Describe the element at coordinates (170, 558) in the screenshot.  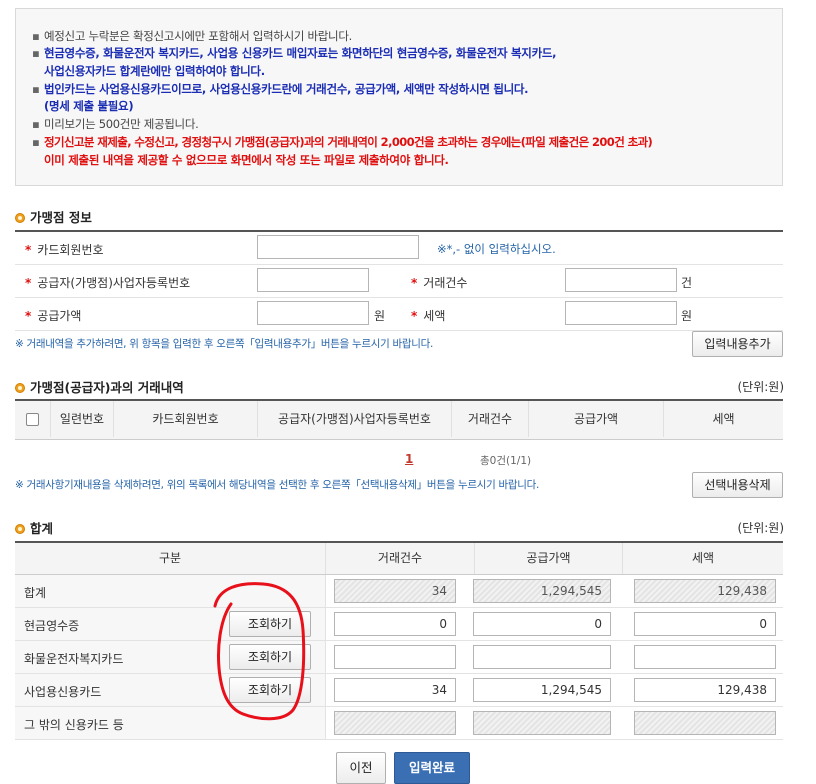
I see `column-header: 구분` at that location.